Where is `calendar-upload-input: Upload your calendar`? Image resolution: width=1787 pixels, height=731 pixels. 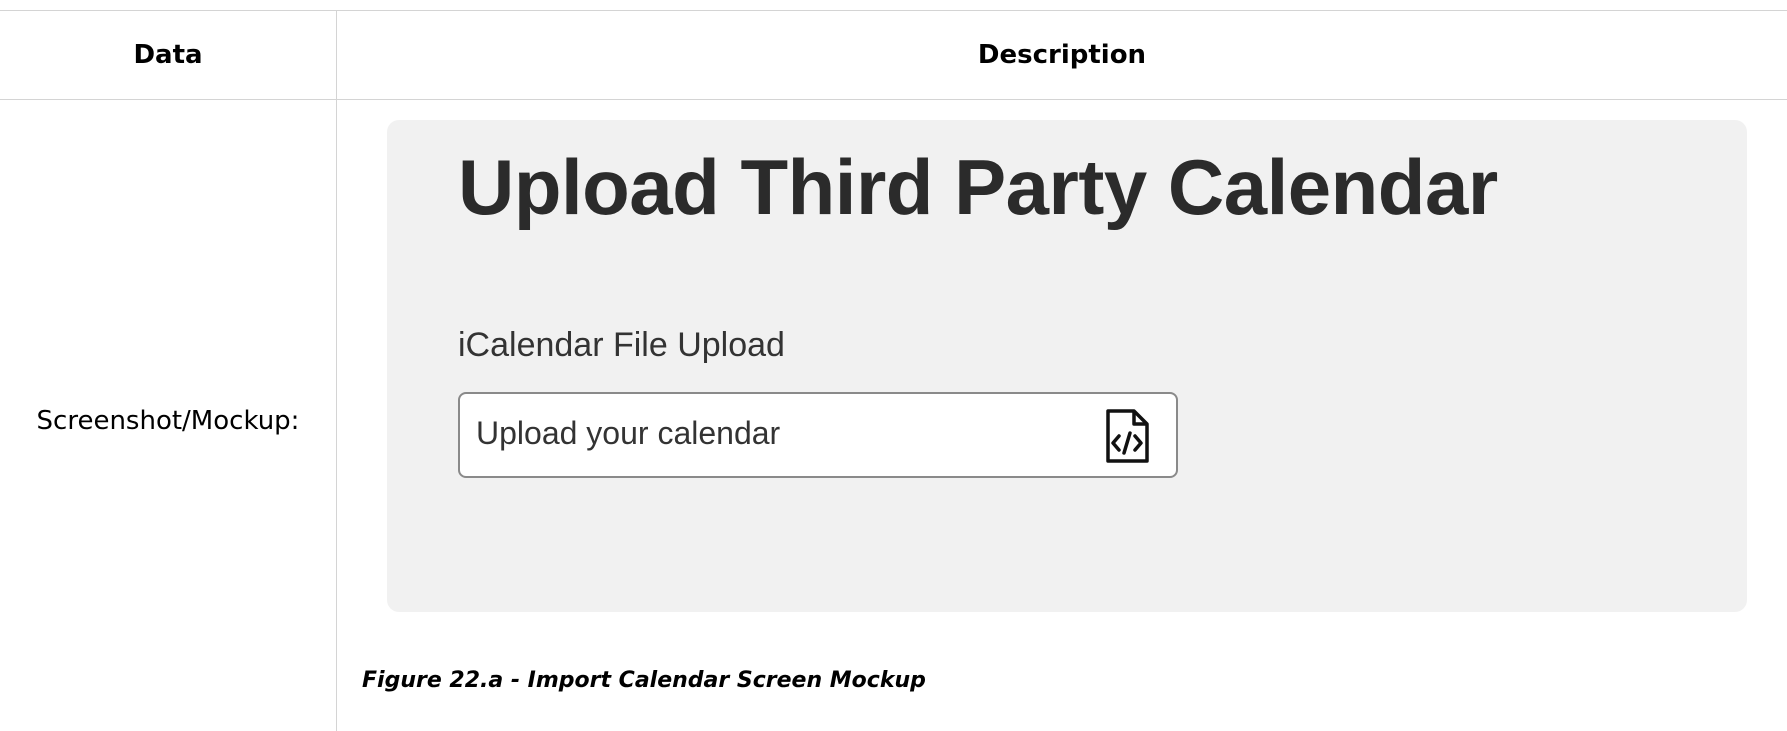 calendar-upload-input: Upload your calendar is located at coordinates (818, 435).